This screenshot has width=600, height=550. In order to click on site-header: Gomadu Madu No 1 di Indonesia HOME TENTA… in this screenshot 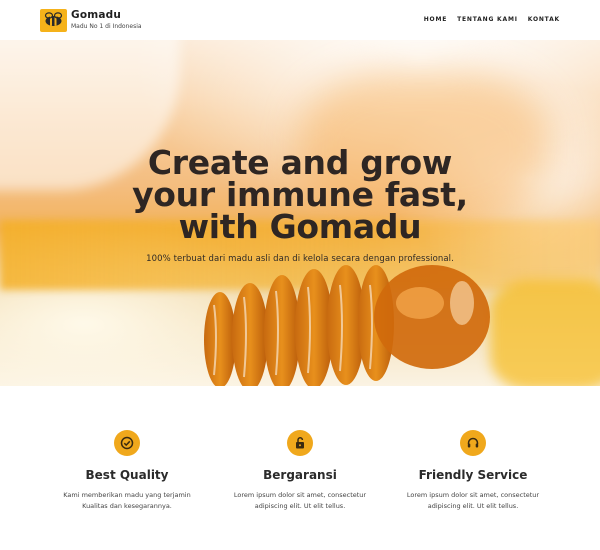, I will do `click(300, 20)`.